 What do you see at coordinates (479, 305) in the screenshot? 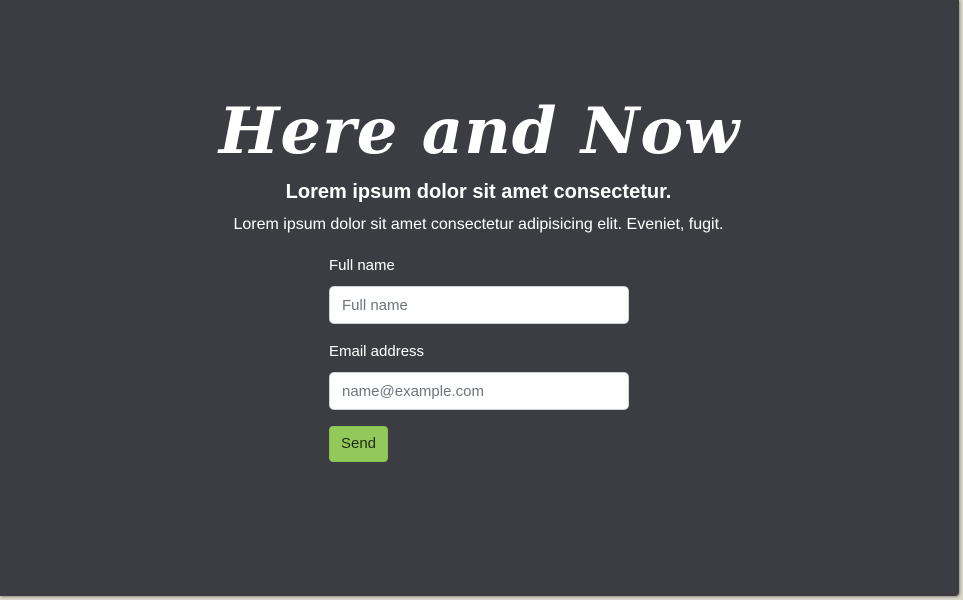
I see `full-name-input` at bounding box center [479, 305].